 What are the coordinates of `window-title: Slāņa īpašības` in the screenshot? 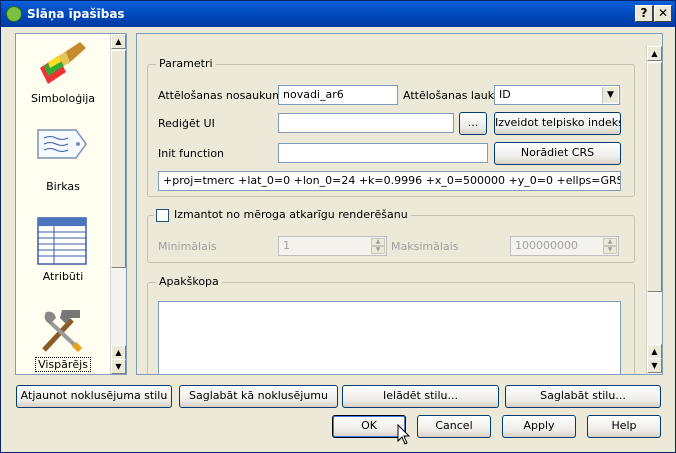 It's located at (76, 14).